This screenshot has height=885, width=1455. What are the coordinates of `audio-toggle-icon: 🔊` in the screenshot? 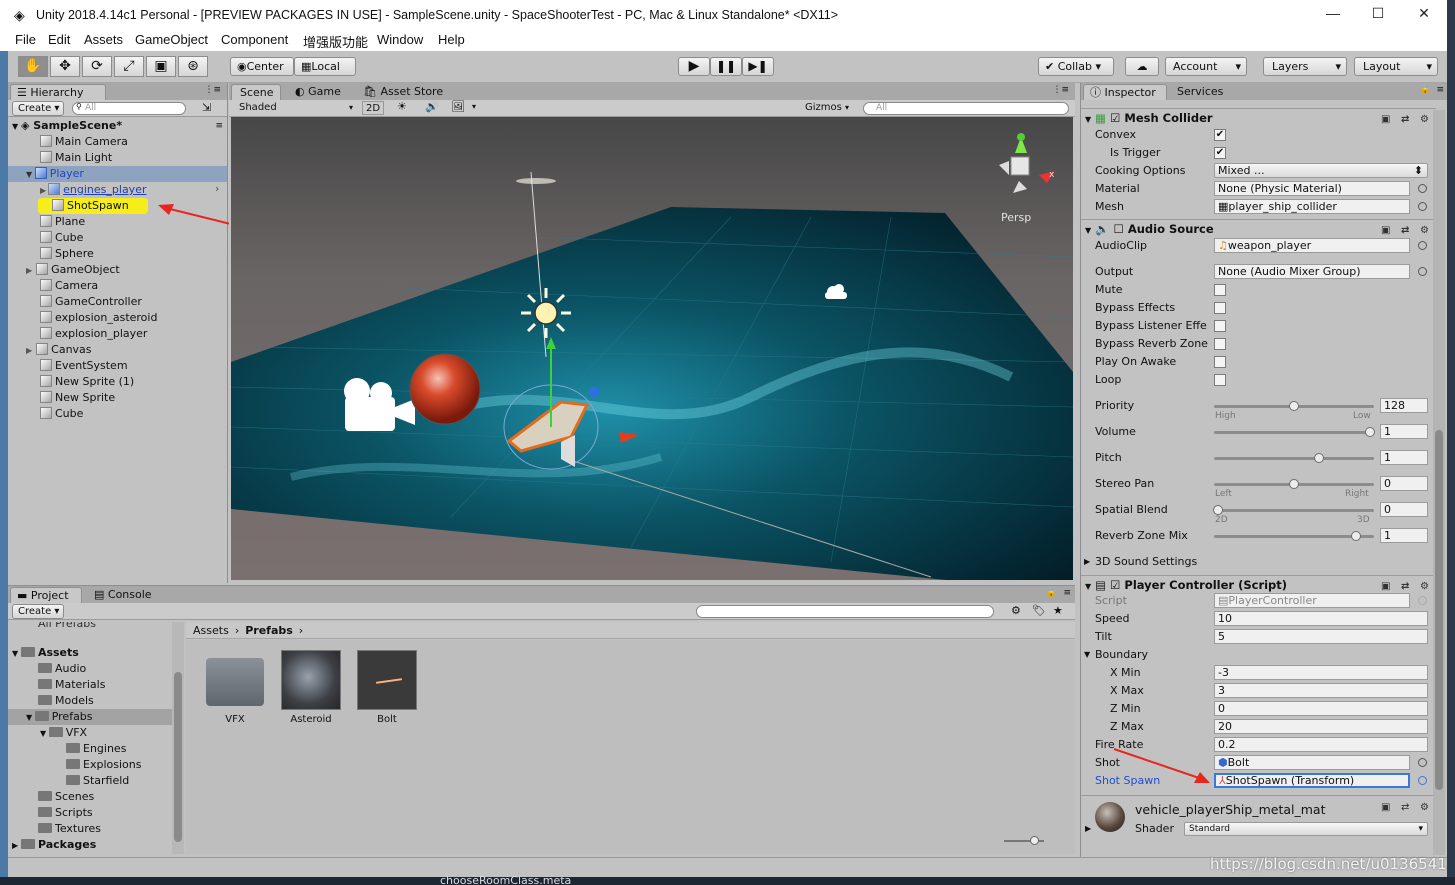 It's located at (432, 106).